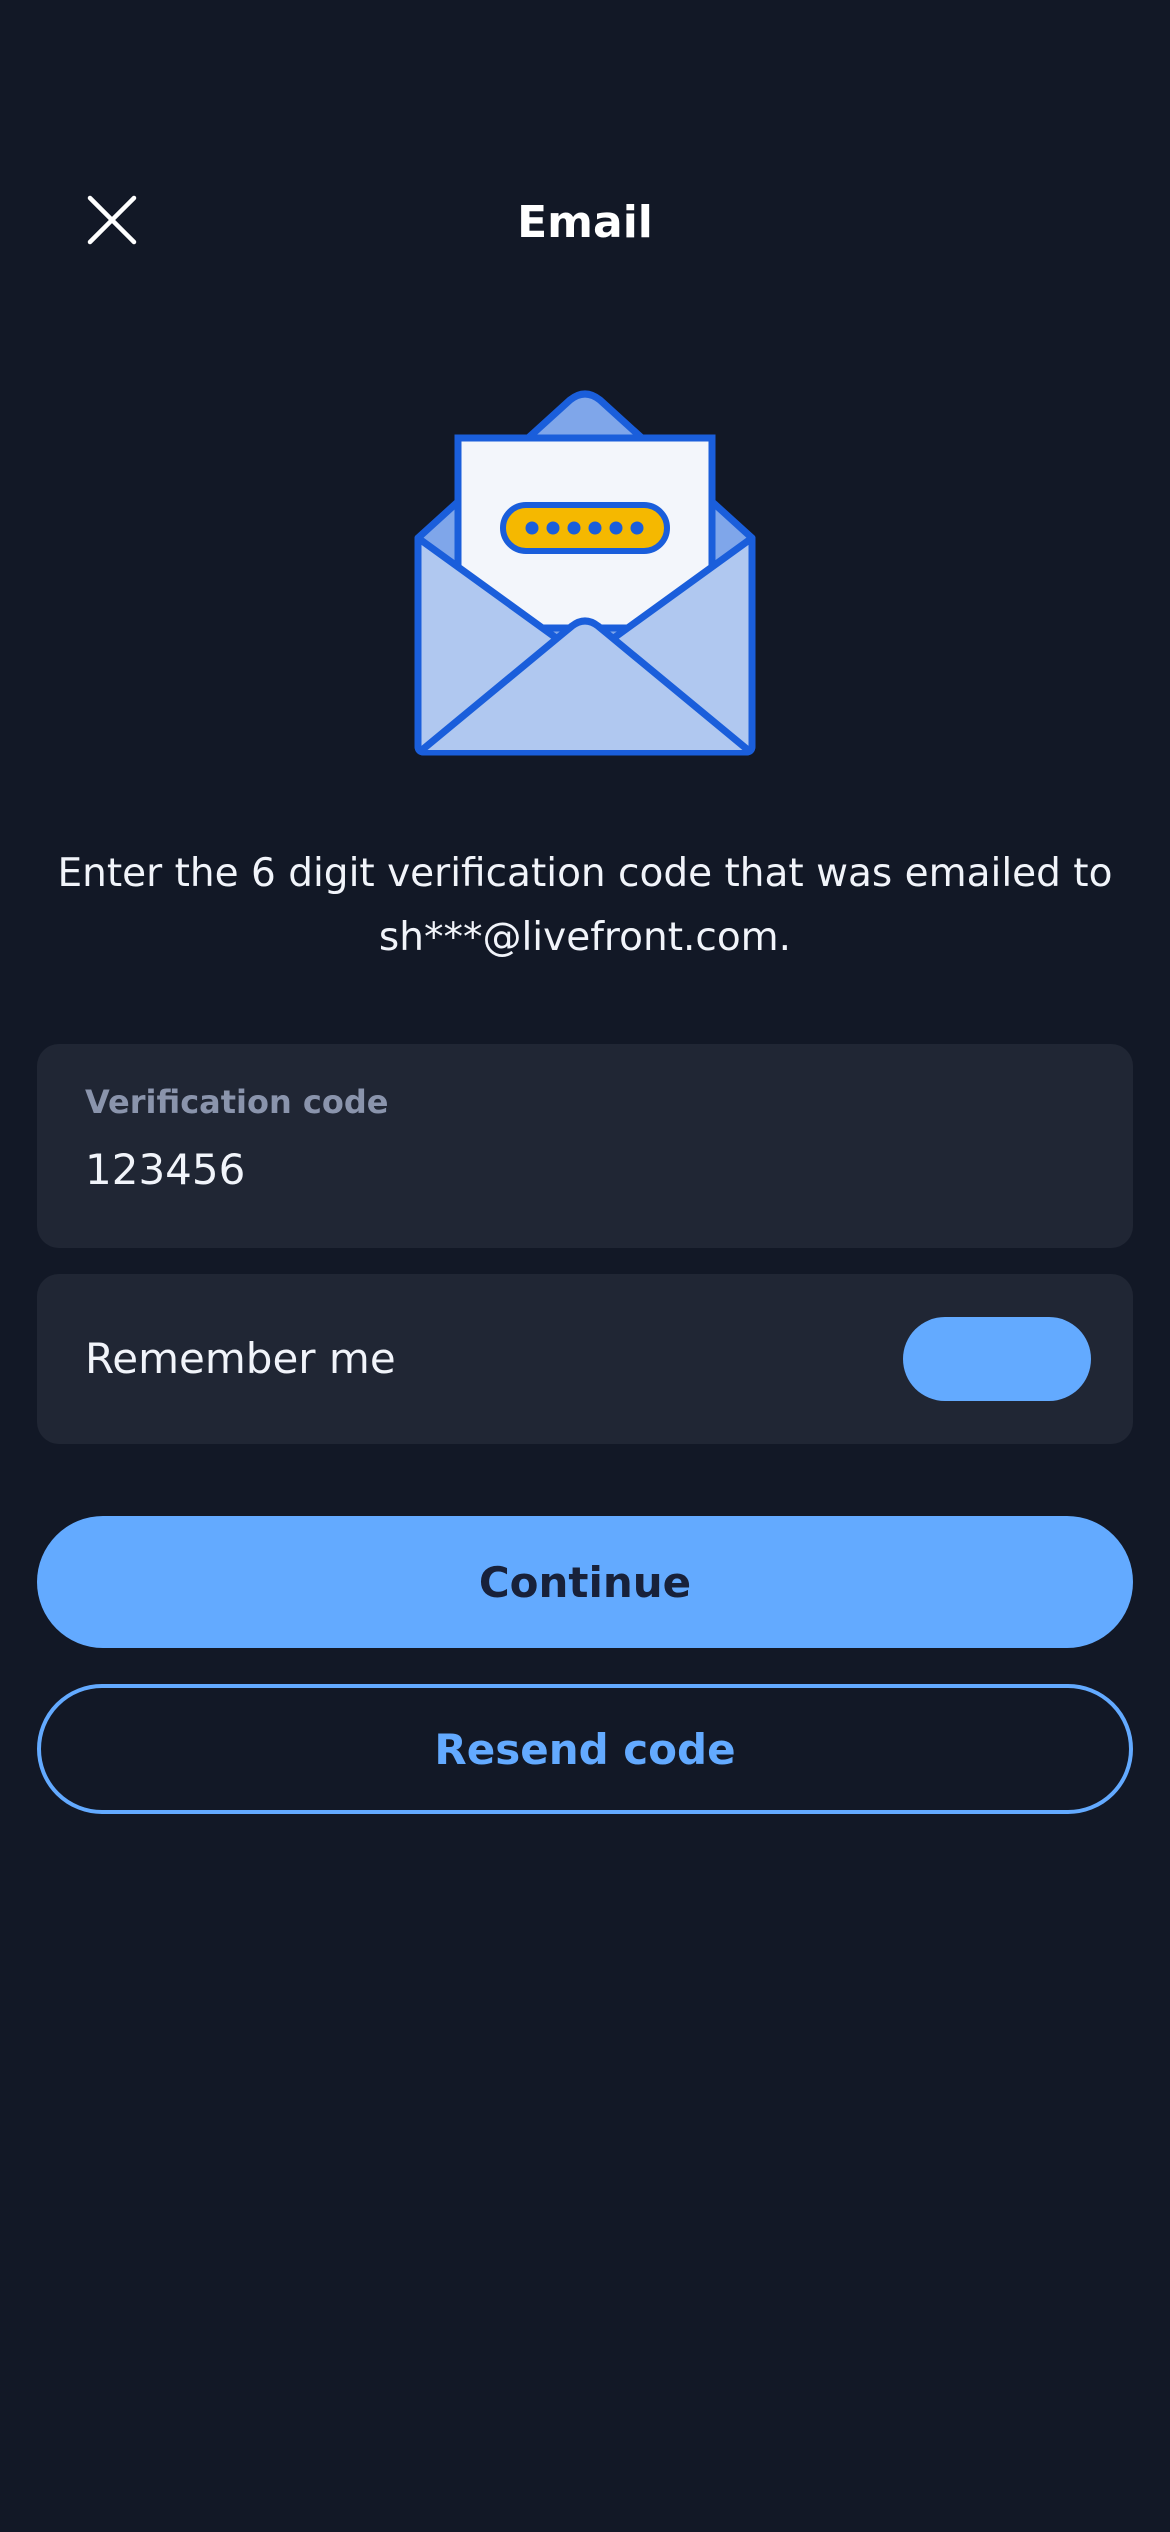 Image resolution: width=1170 pixels, height=2532 pixels. I want to click on verification-code-field: Verification code 123456, so click(585, 1146).